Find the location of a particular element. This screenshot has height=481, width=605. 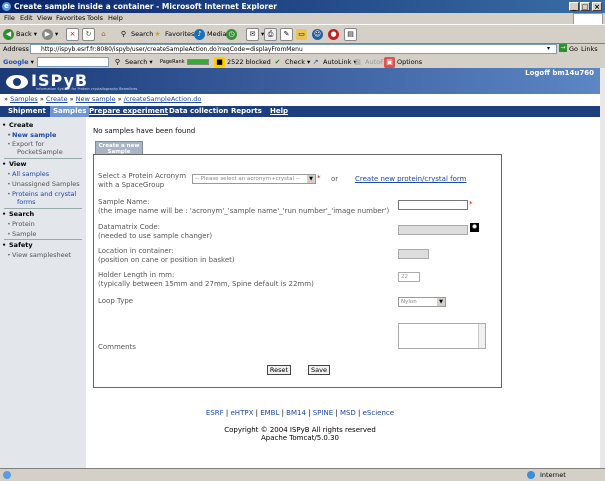

holder-length-input: 22 is located at coordinates (409, 277).